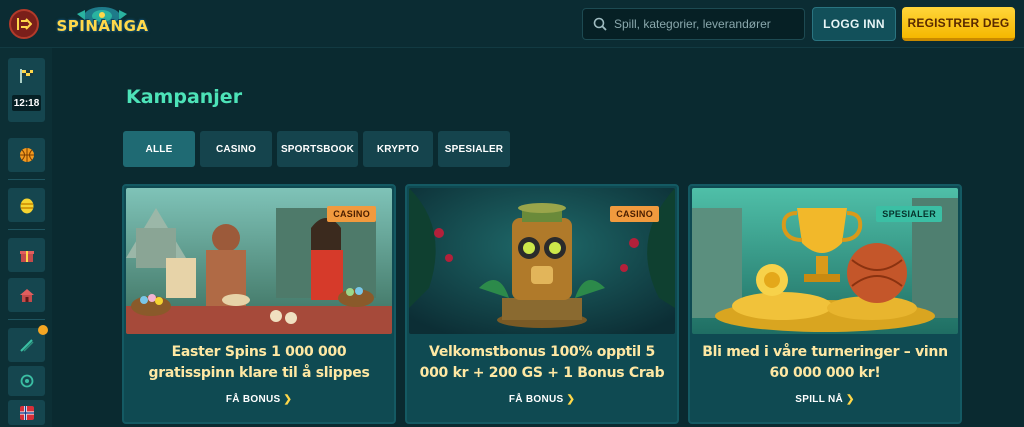 The image size is (1024, 427). What do you see at coordinates (512, 24) in the screenshot?
I see `top-header: SPINANGA LOGG INN REGISTRER DEG` at bounding box center [512, 24].